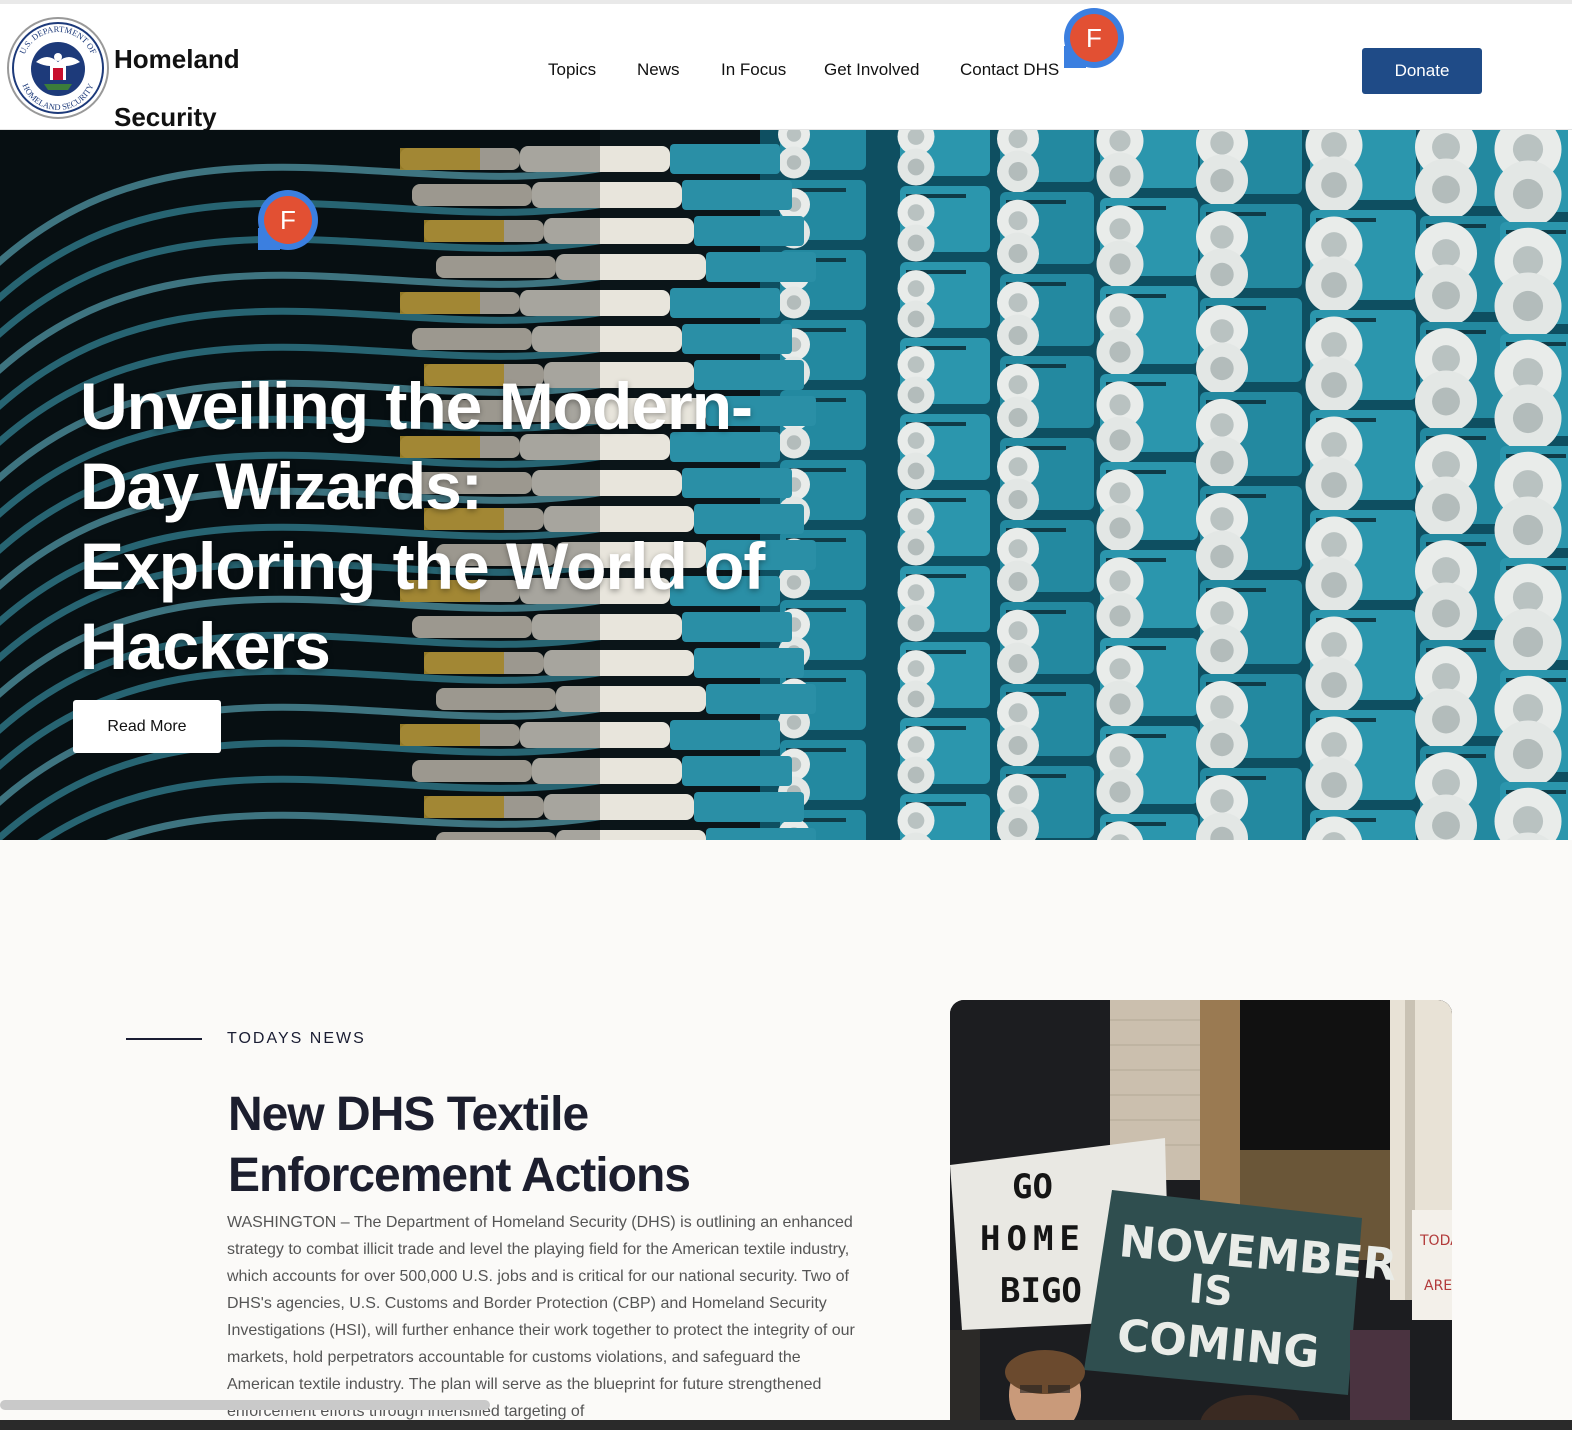 This screenshot has width=1572, height=1430. What do you see at coordinates (296, 1038) in the screenshot?
I see `news-eyebrow: TODAYS NEWS` at bounding box center [296, 1038].